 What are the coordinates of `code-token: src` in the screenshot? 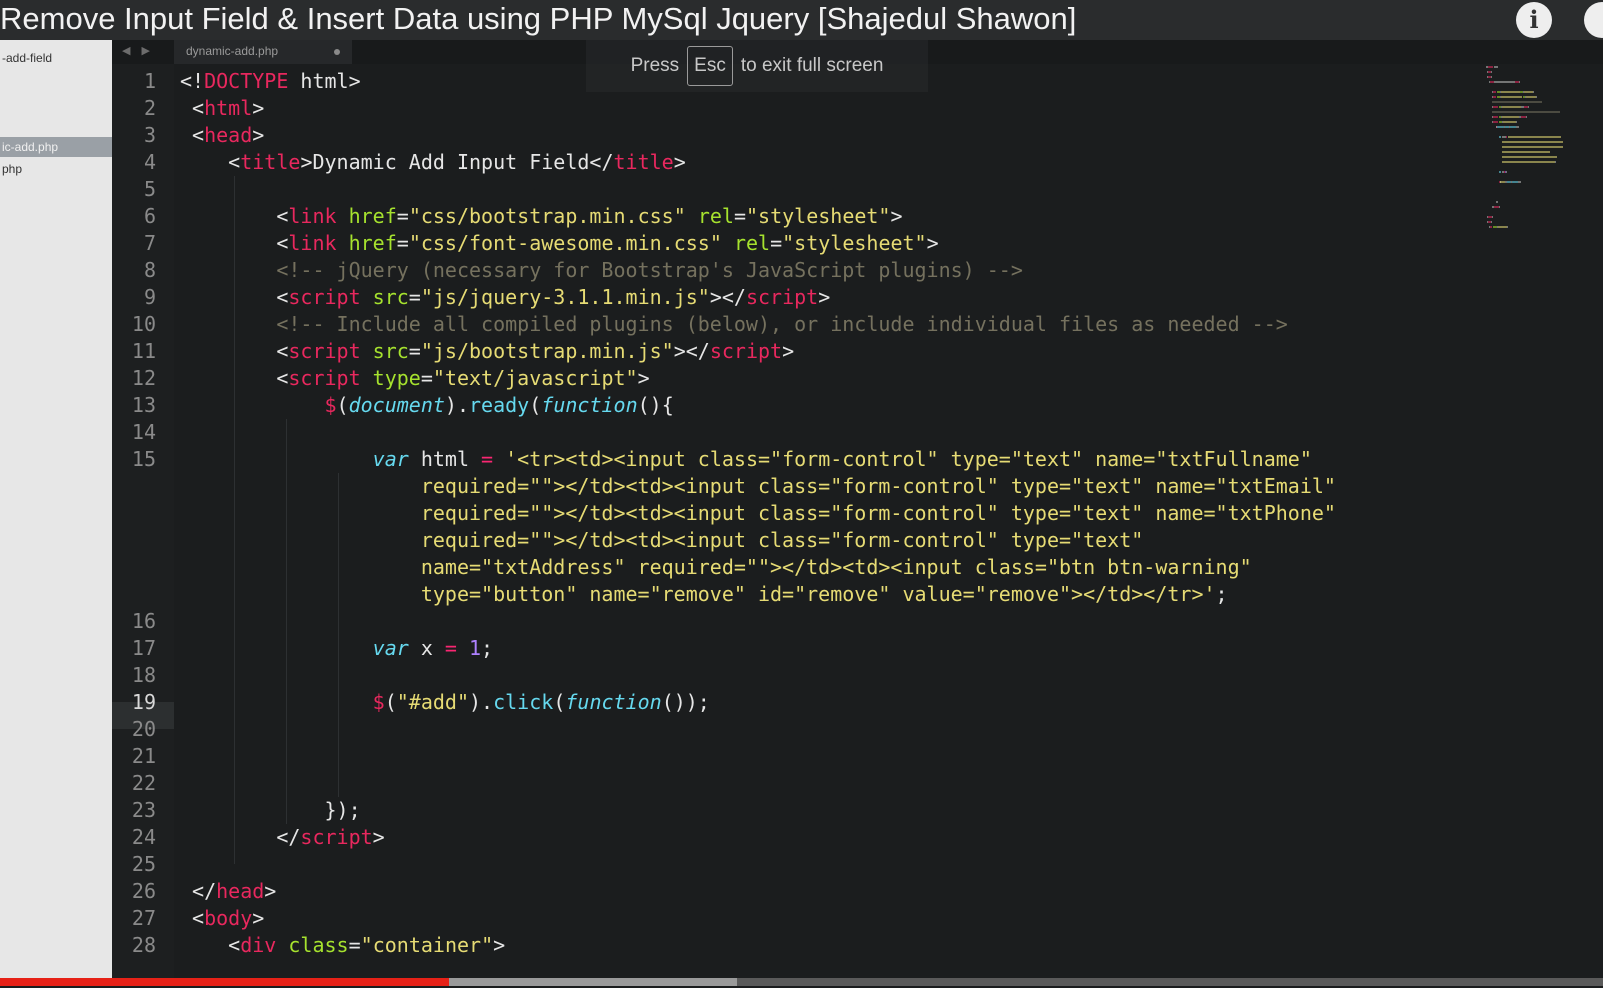 It's located at (390, 297).